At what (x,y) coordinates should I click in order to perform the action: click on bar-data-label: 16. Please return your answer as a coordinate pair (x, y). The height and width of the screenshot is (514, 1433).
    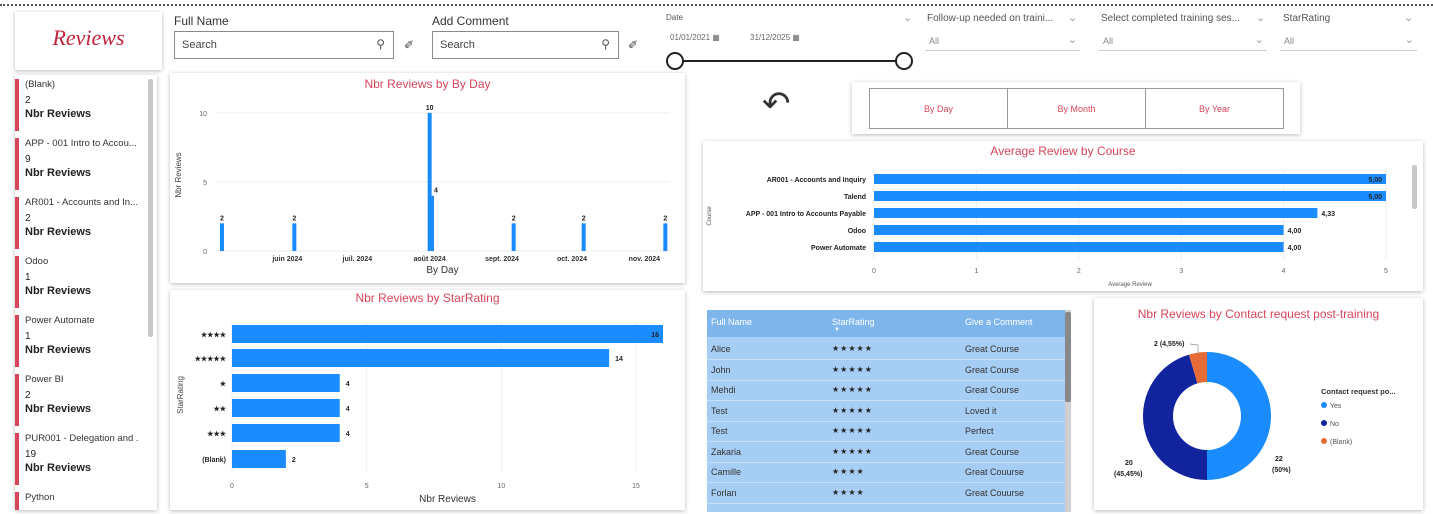
    Looking at the image, I should click on (655, 335).